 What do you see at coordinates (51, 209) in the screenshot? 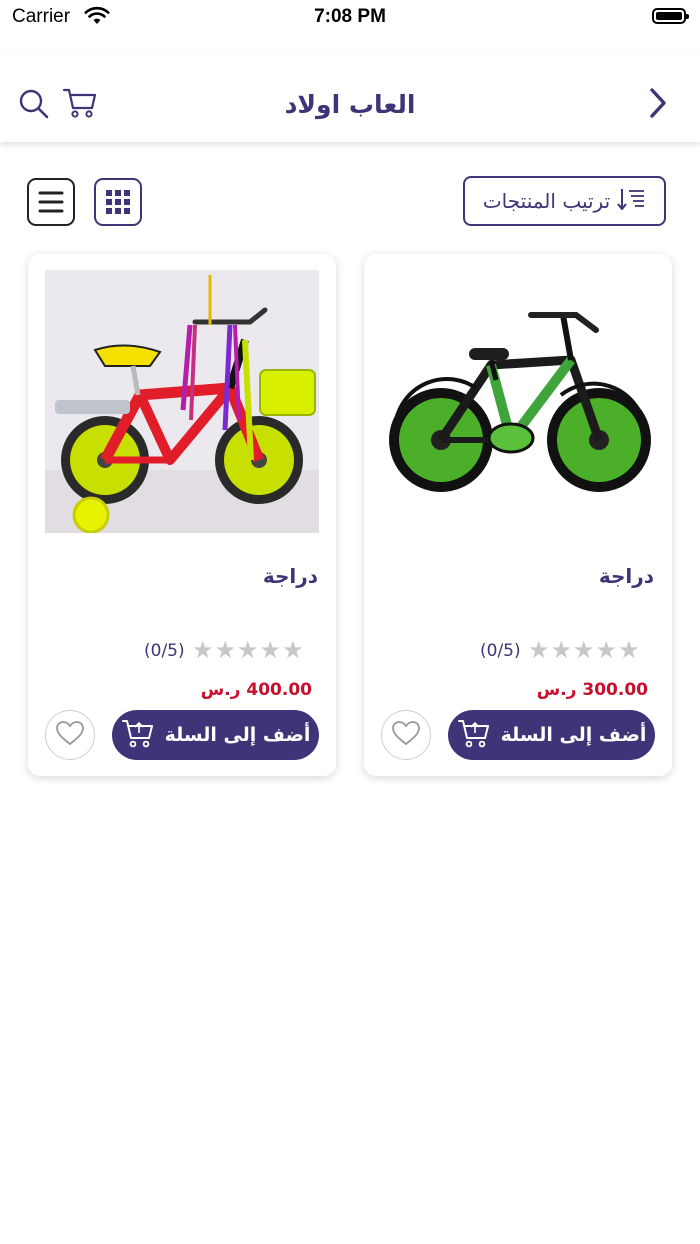
I see `list-view-icon` at bounding box center [51, 209].